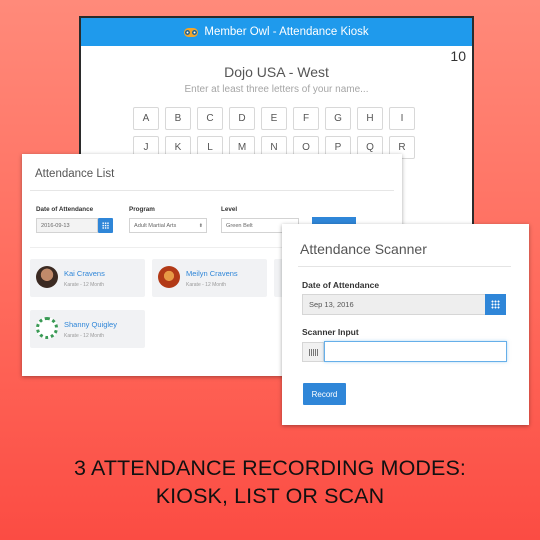 The width and height of the screenshot is (540, 540). What do you see at coordinates (212, 273) in the screenshot?
I see `member-name: Meilyn Cravens` at bounding box center [212, 273].